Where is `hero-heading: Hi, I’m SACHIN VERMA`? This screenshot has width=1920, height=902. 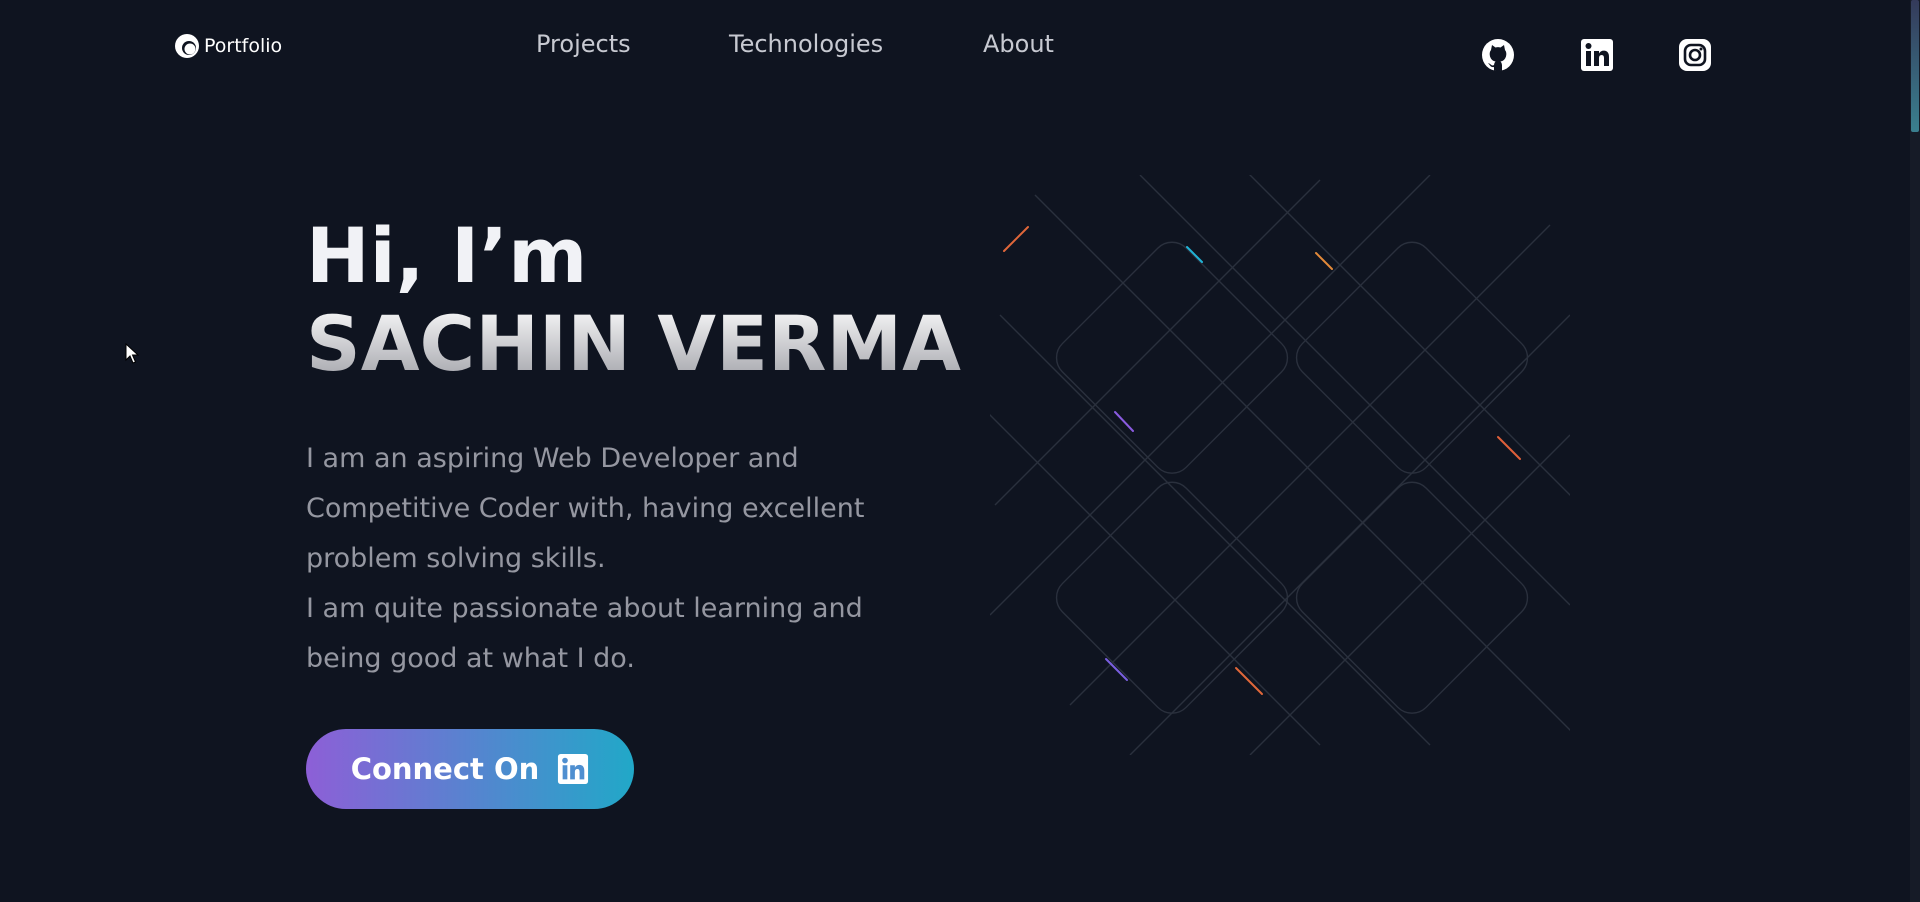
hero-heading: Hi, I’m SACHIN VERMA is located at coordinates (633, 300).